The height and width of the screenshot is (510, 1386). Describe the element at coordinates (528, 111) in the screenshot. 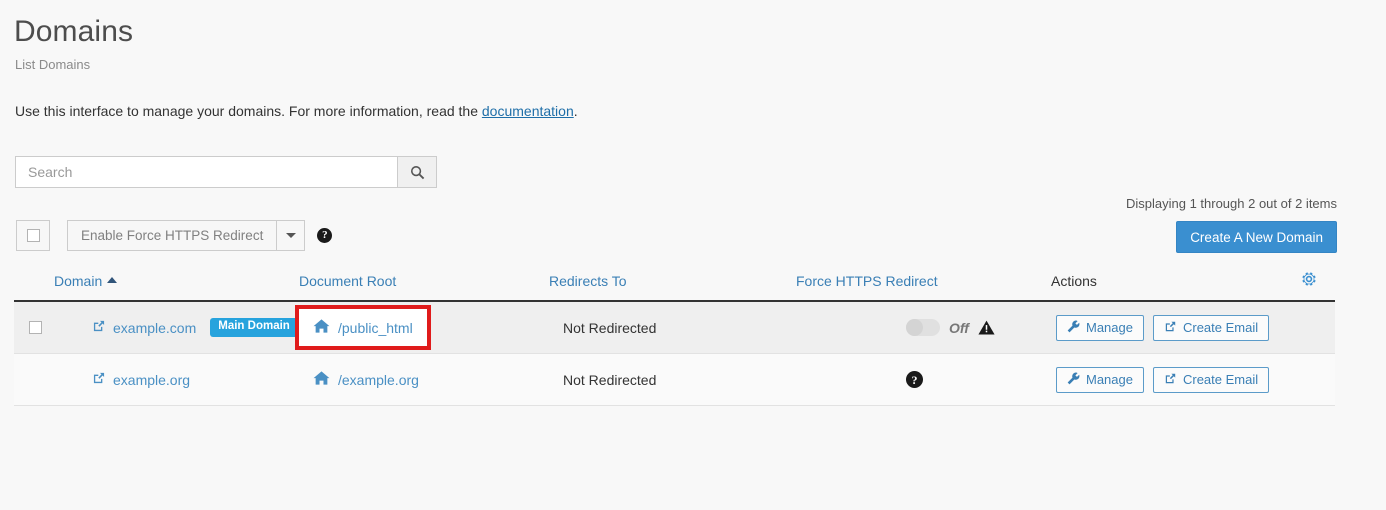

I see `documentation-link: documentation` at that location.